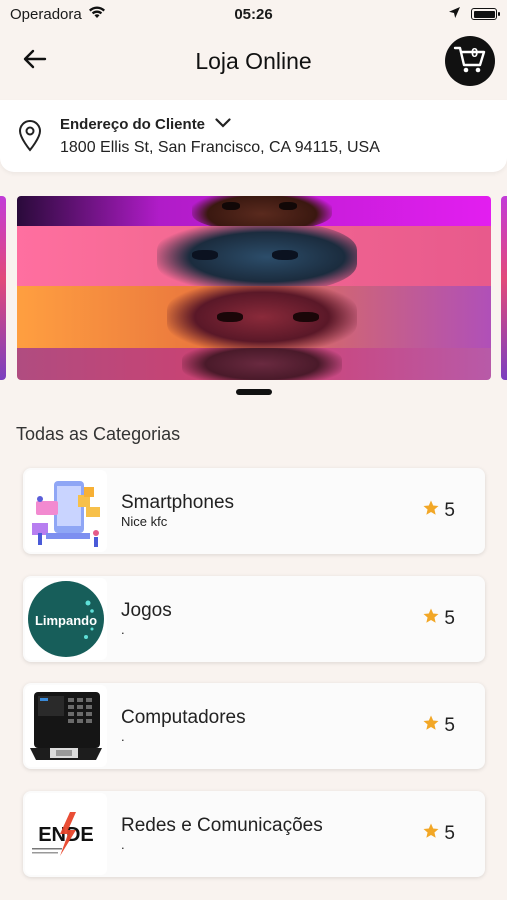 This screenshot has width=507, height=900. I want to click on location-arrow-icon, so click(454, 14).